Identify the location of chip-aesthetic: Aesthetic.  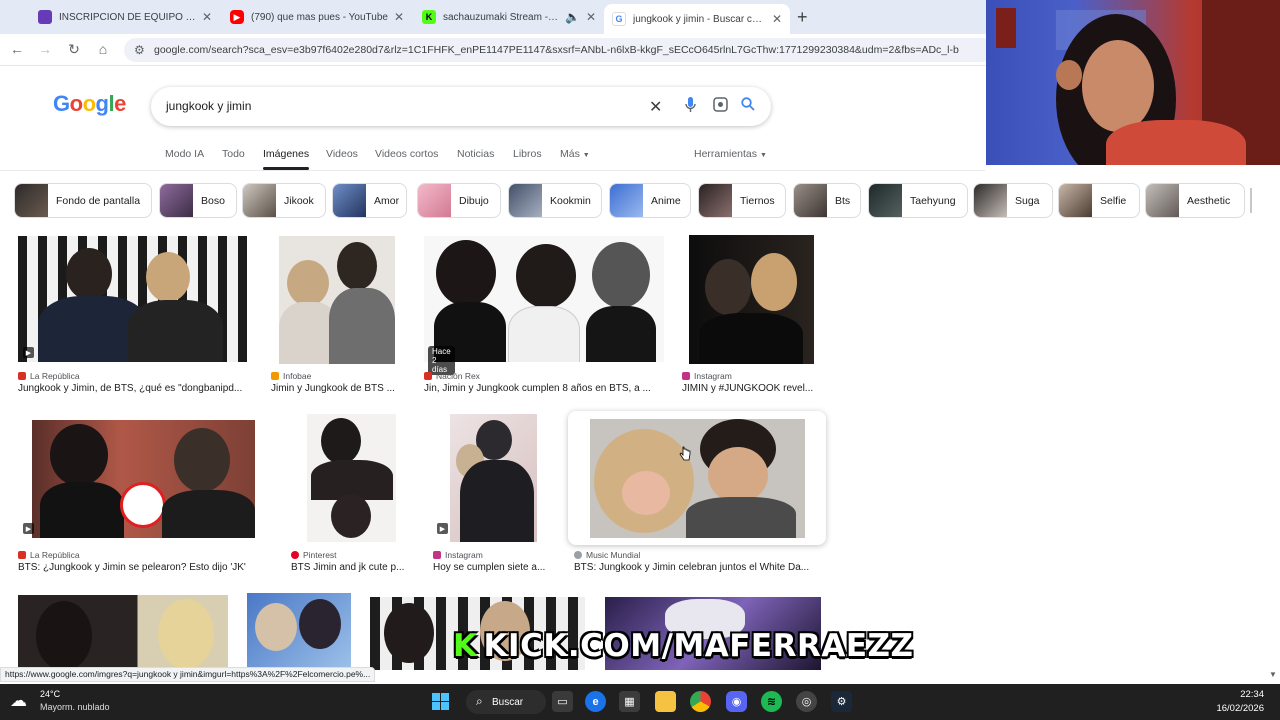
(1195, 200).